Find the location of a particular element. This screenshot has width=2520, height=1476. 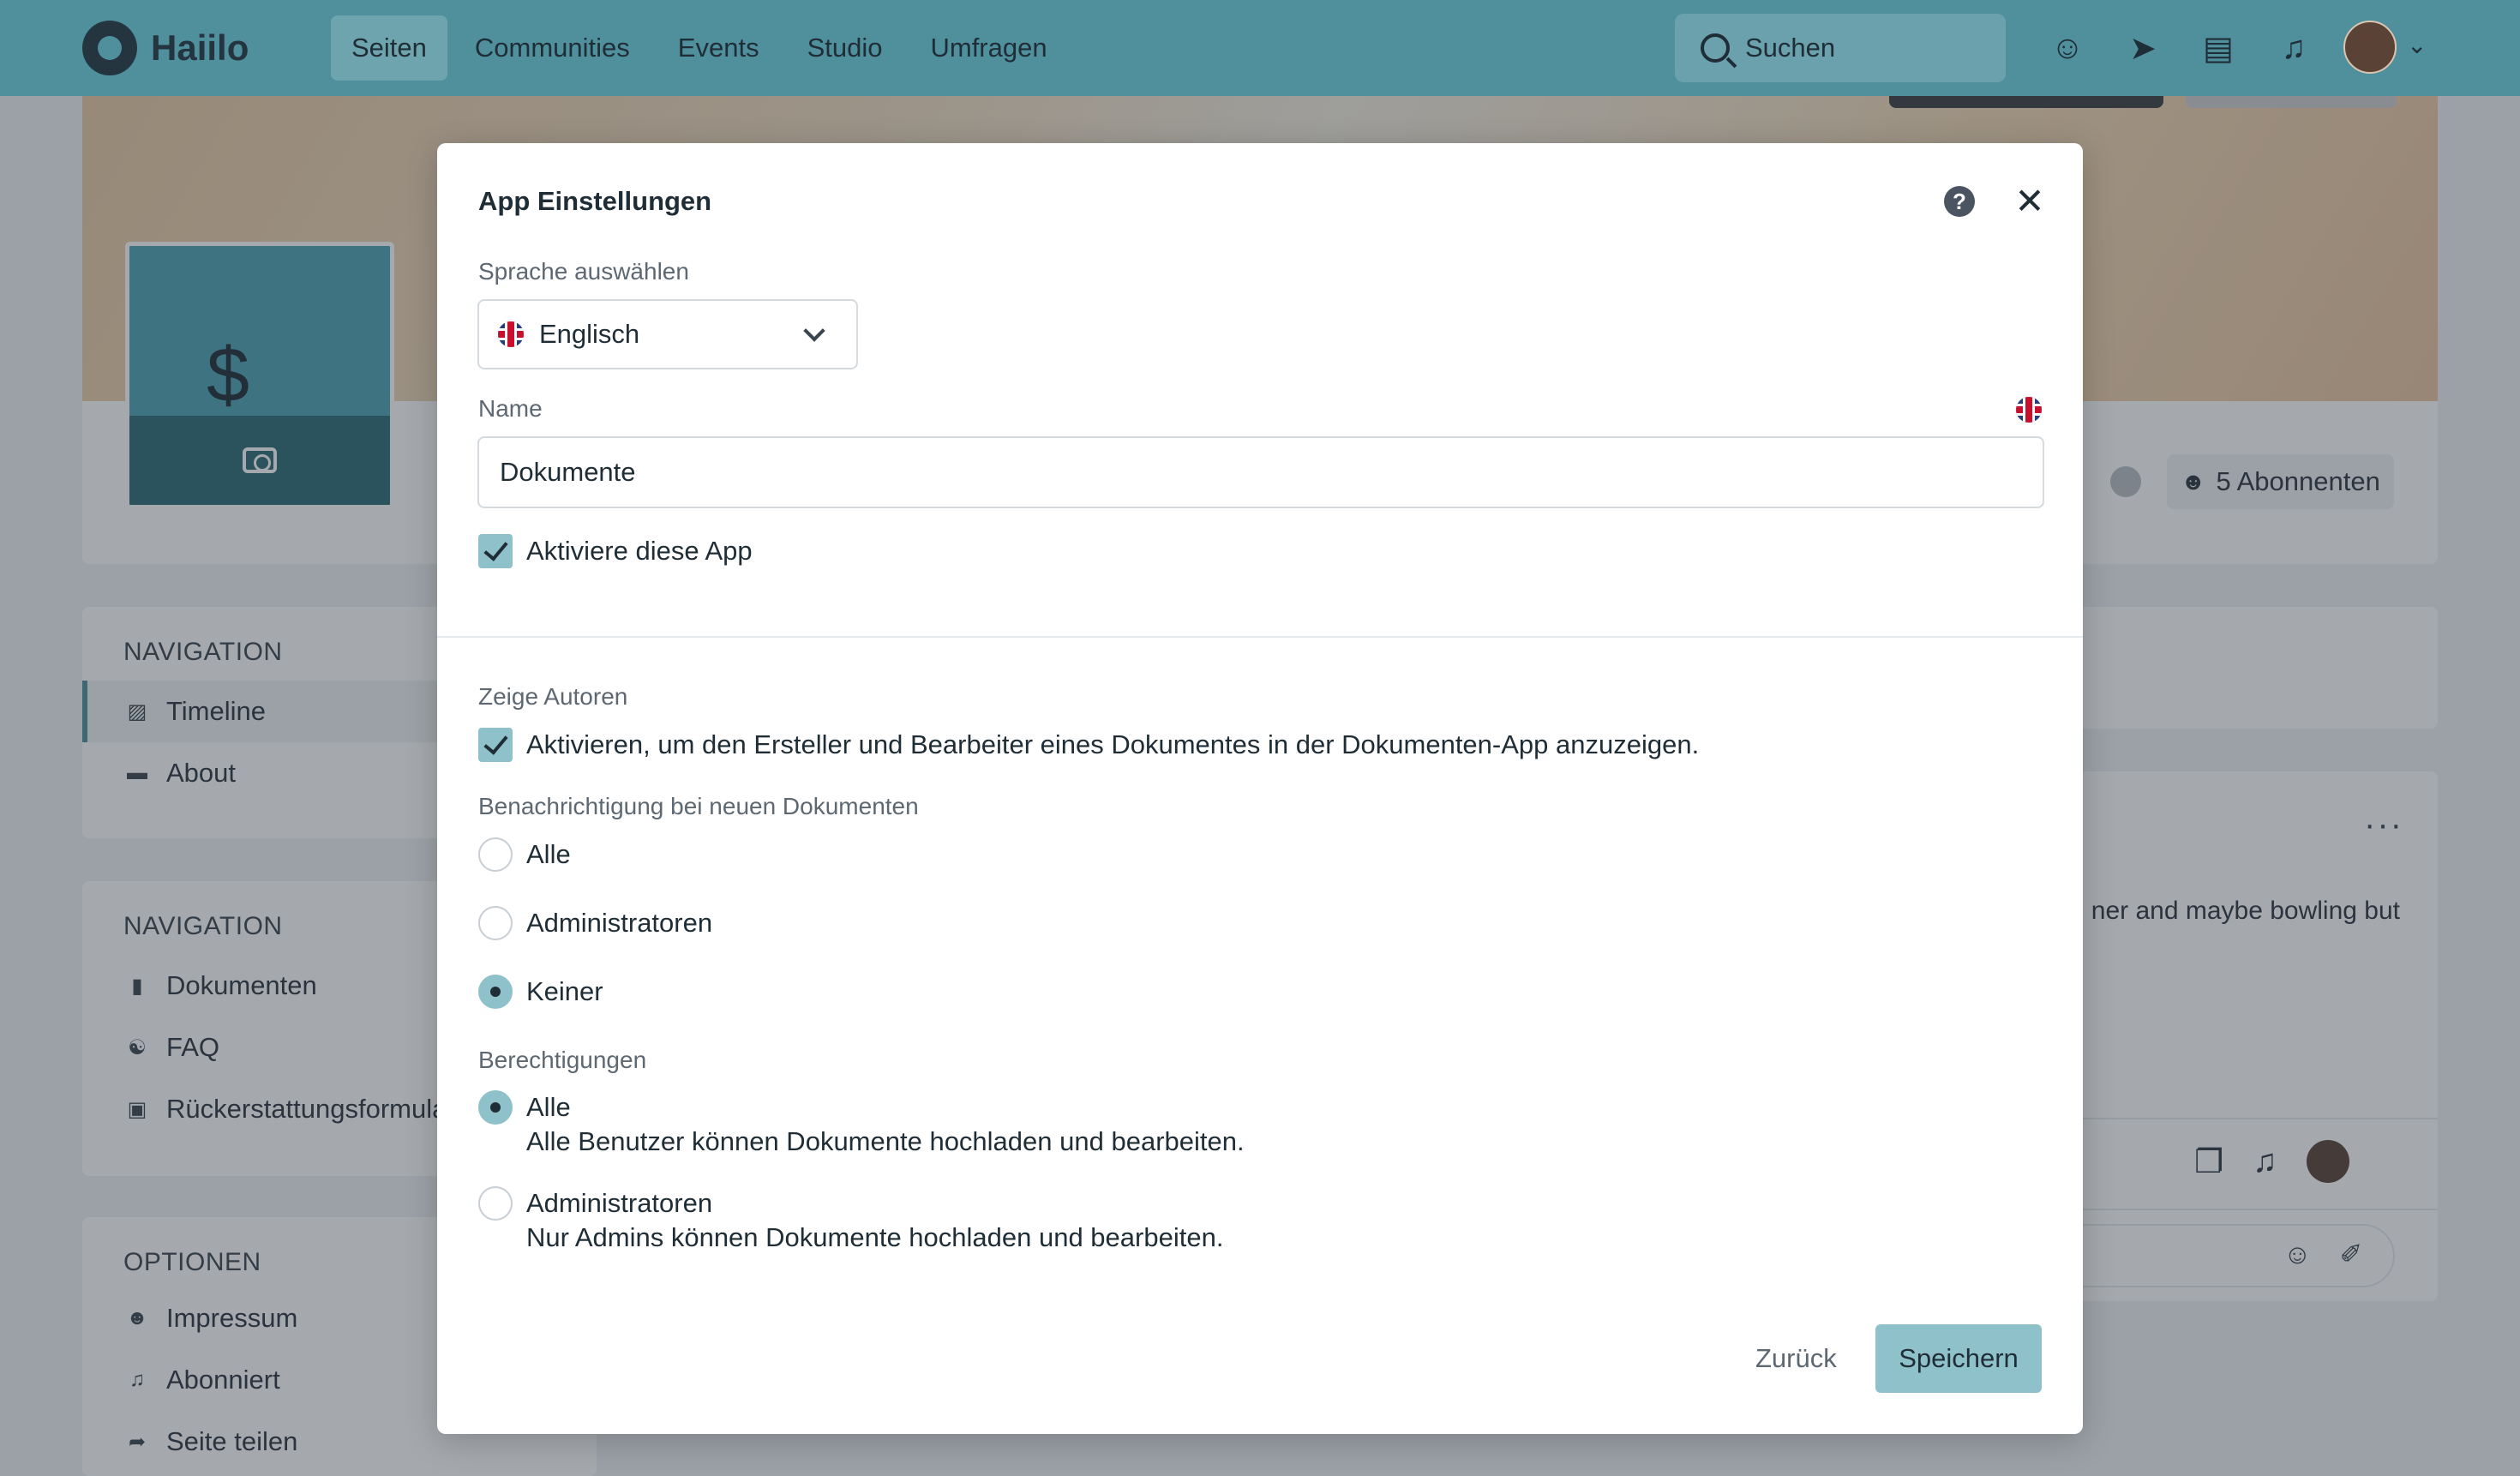

permissions-label: Berechtigungen is located at coordinates (562, 1060).